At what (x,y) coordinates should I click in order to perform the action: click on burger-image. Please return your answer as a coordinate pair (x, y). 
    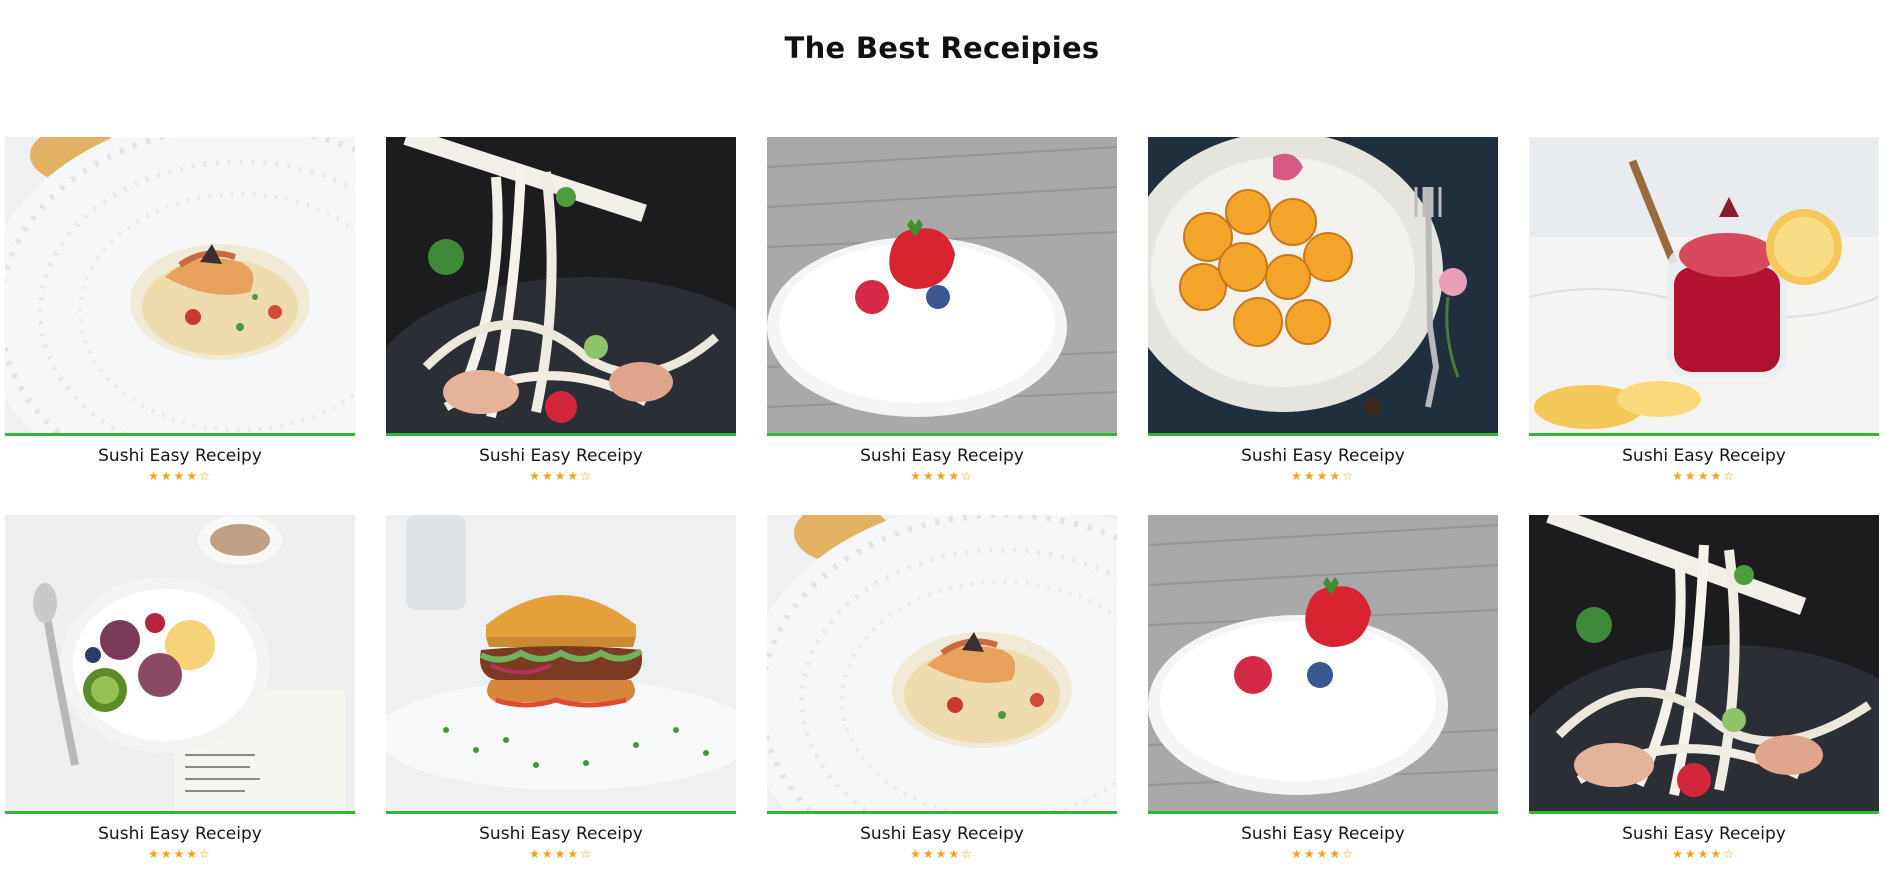
    Looking at the image, I should click on (561, 663).